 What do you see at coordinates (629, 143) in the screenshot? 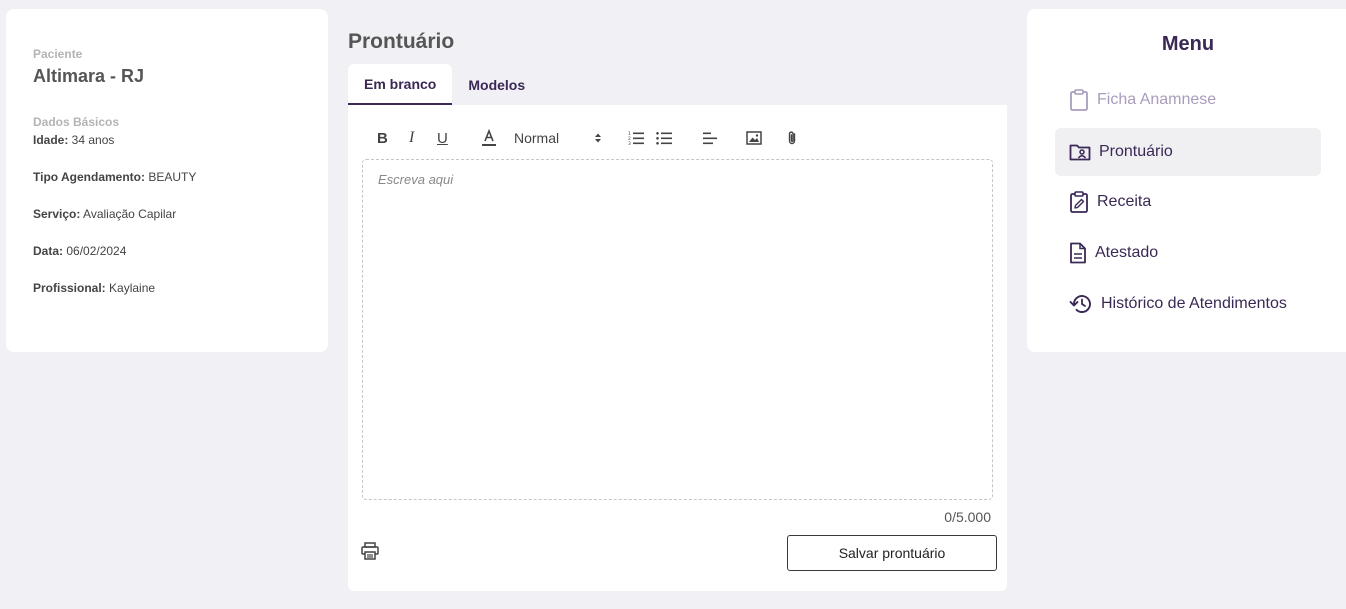
I see `svg-text: 3` at bounding box center [629, 143].